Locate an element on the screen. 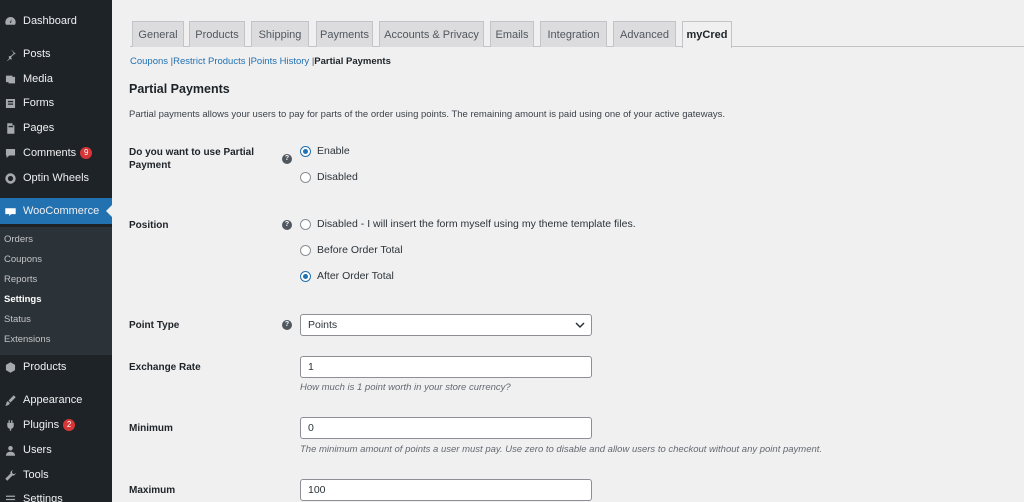 The image size is (1024, 502). dashboard-icon is located at coordinates (10, 21).